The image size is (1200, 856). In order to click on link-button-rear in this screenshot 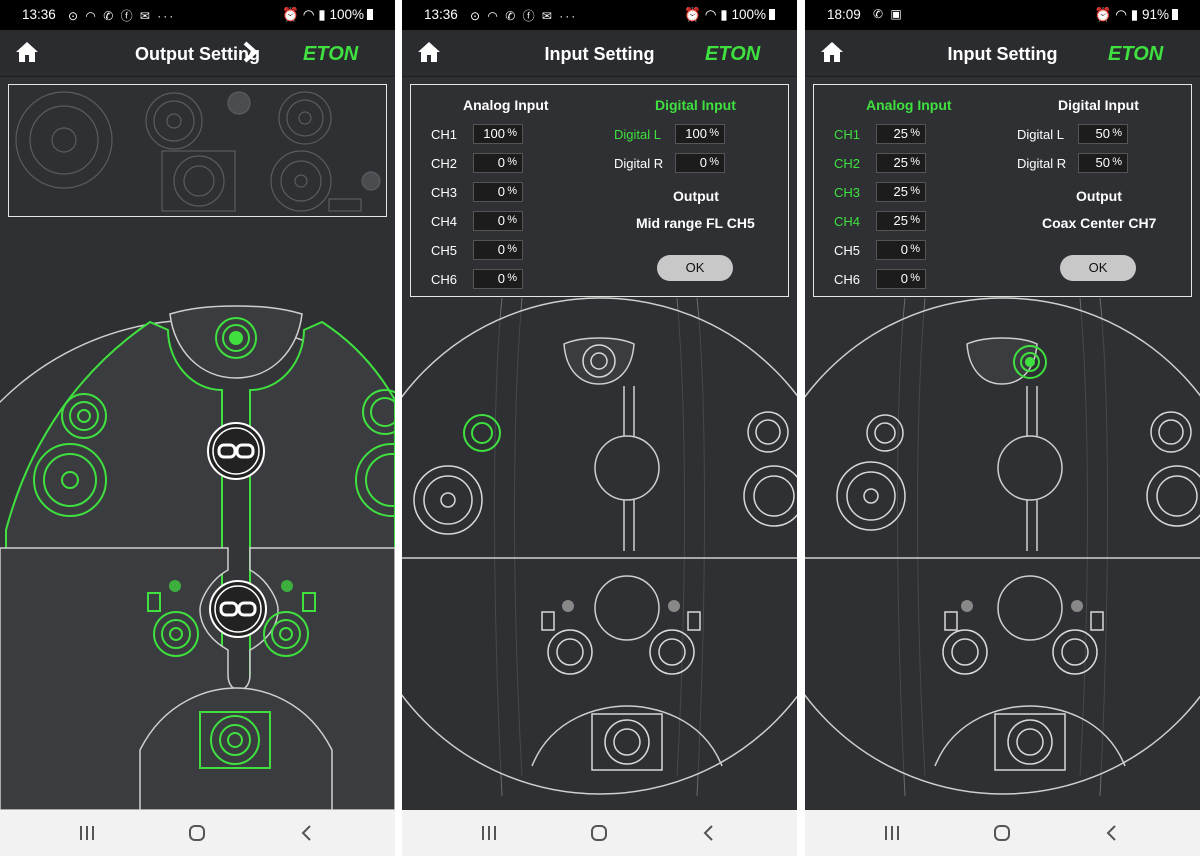, I will do `click(238, 609)`.